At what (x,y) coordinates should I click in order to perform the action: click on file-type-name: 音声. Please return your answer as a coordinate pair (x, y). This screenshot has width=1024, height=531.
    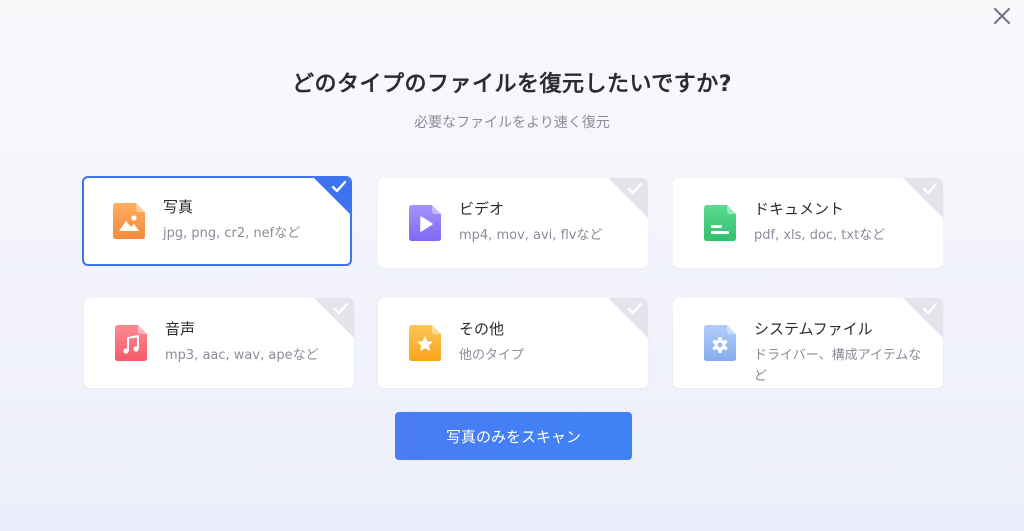
    Looking at the image, I should click on (180, 329).